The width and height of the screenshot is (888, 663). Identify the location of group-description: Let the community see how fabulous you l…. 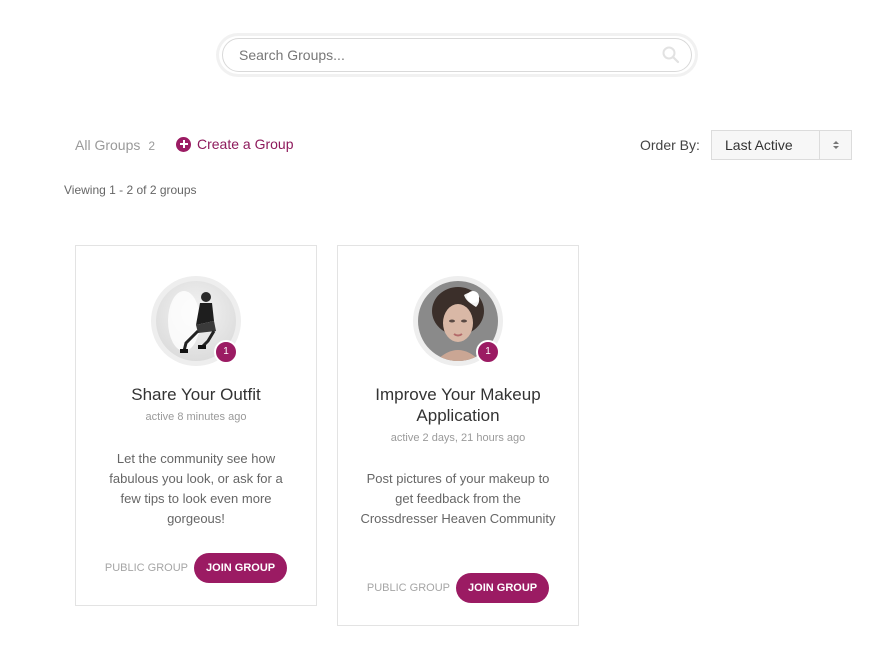
(196, 488).